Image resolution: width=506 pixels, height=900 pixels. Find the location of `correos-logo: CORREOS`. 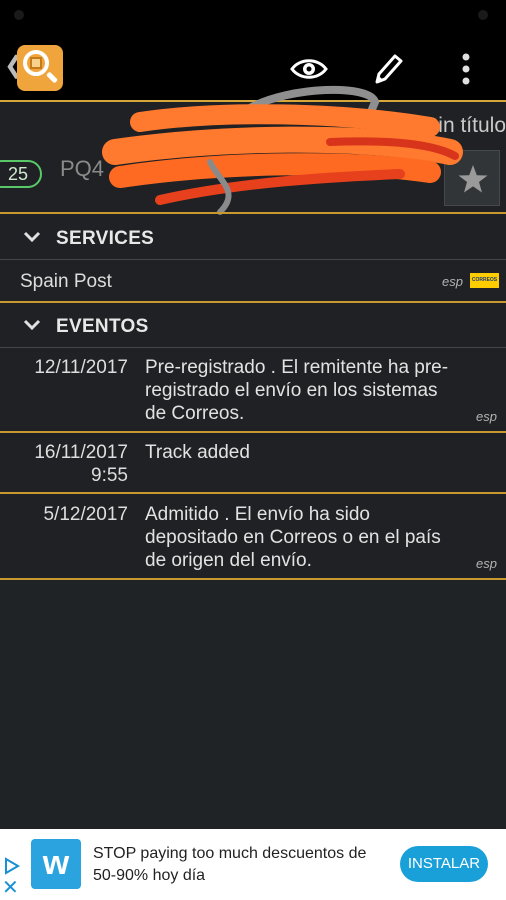

correos-logo: CORREOS is located at coordinates (484, 280).